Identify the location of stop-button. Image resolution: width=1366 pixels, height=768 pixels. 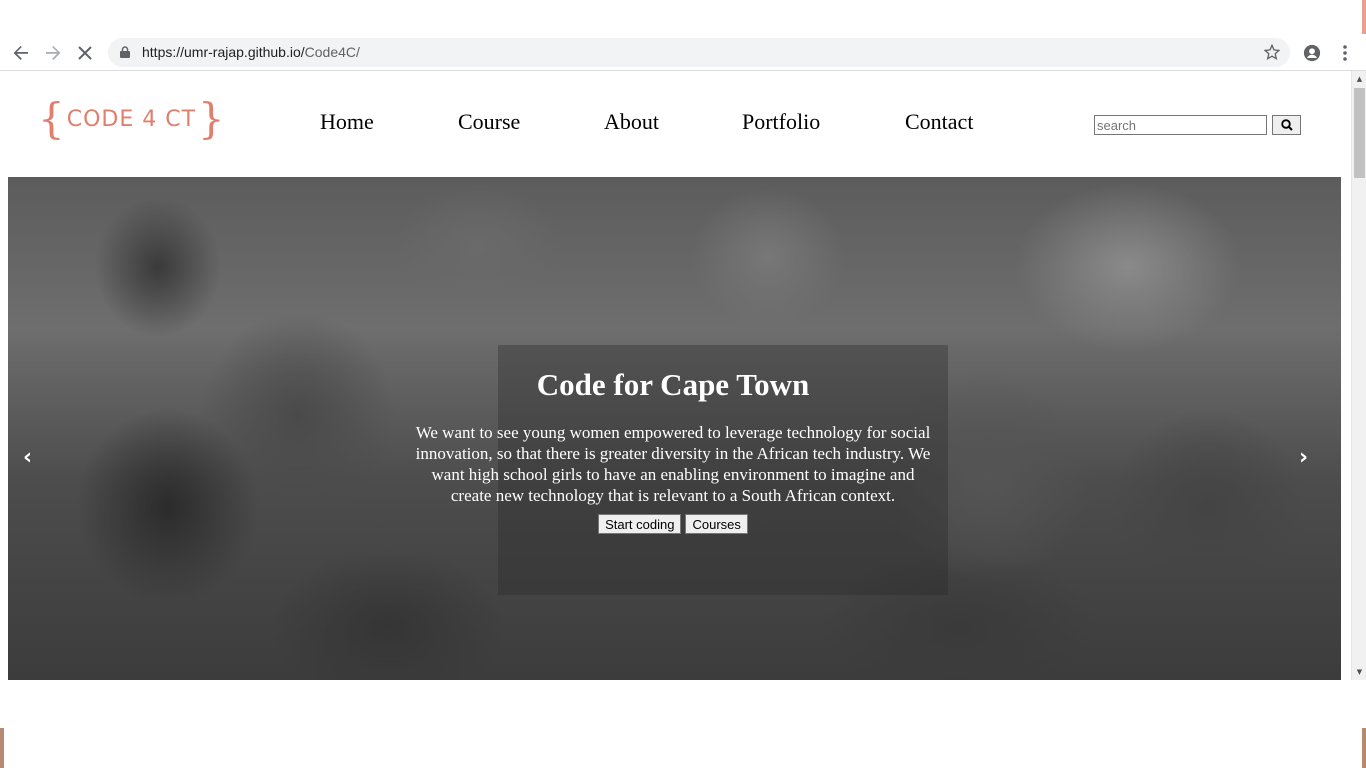
(85, 53).